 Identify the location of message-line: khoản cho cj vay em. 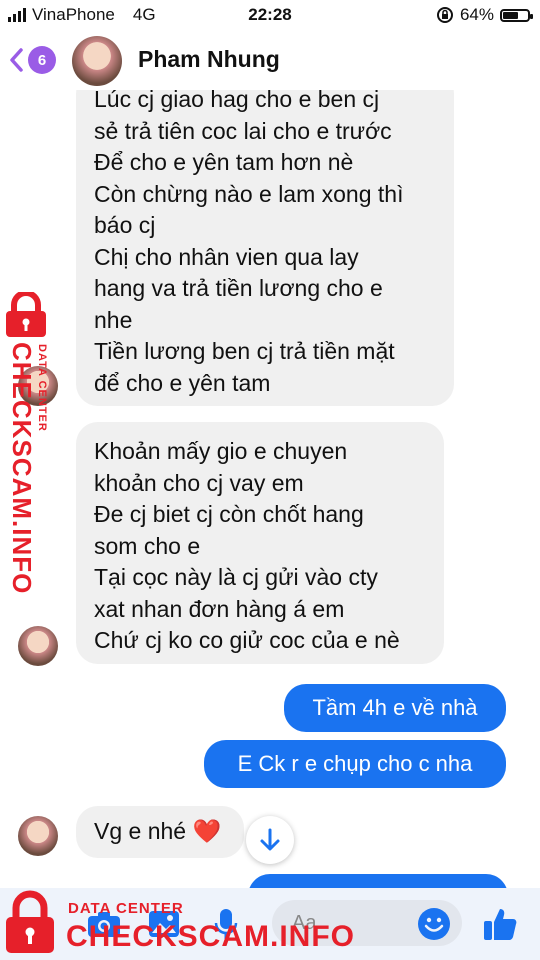
(199, 482).